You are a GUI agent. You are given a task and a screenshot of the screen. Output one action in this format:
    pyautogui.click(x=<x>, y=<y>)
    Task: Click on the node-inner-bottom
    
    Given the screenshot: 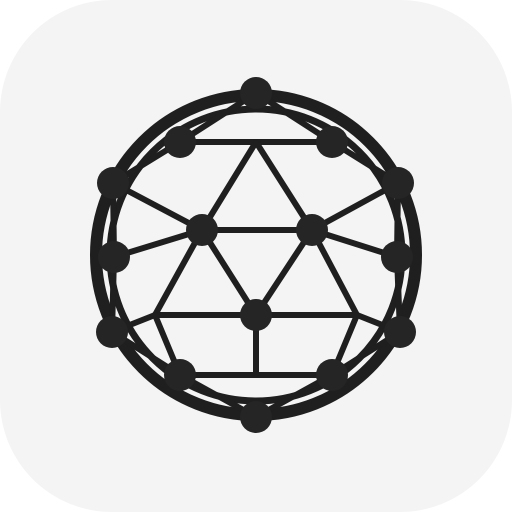 What is the action you would take?
    pyautogui.click(x=256, y=315)
    